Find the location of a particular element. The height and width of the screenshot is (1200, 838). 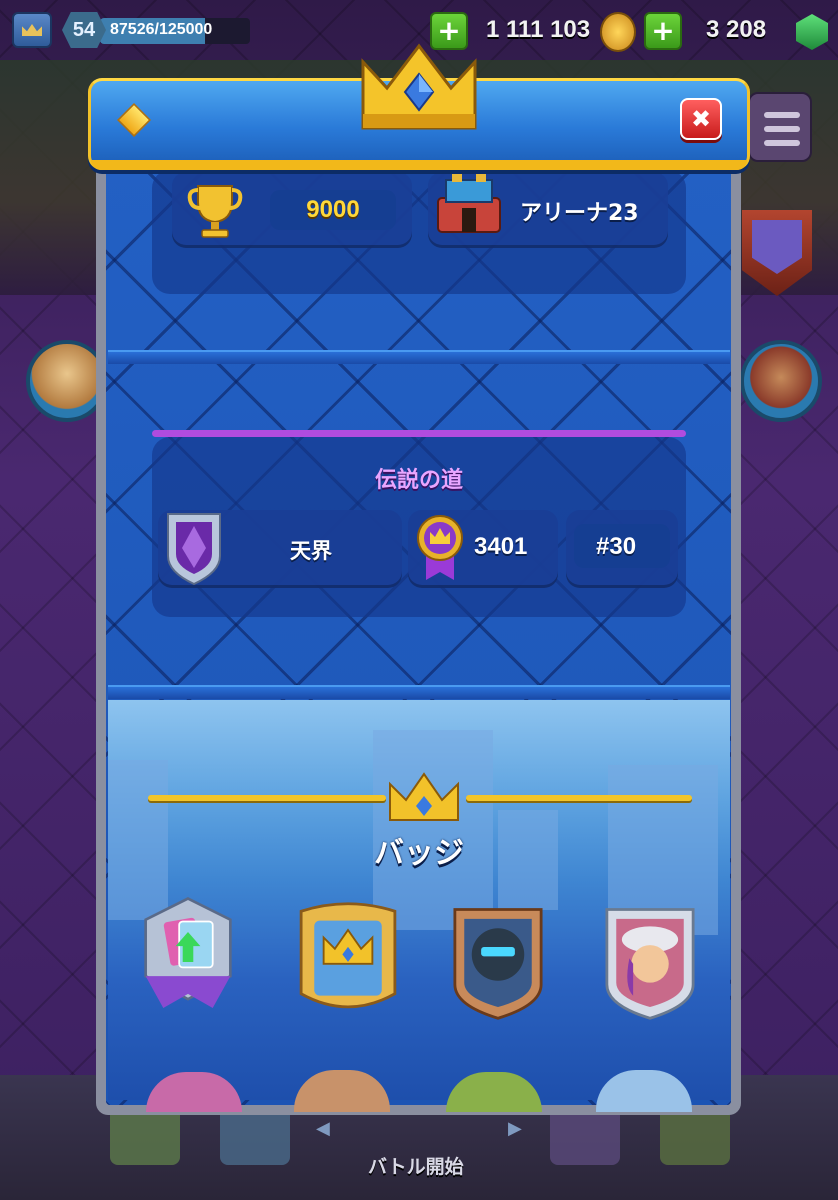

crown-badge is located at coordinates (348, 960).